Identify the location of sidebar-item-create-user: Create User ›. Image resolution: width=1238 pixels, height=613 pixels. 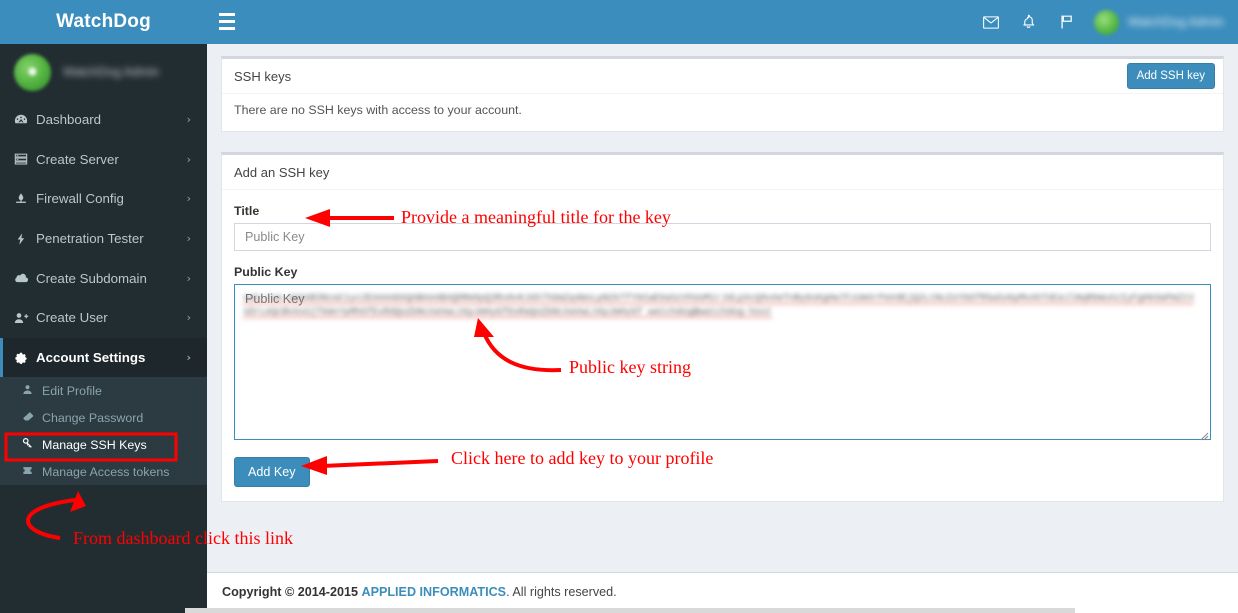
(103, 318).